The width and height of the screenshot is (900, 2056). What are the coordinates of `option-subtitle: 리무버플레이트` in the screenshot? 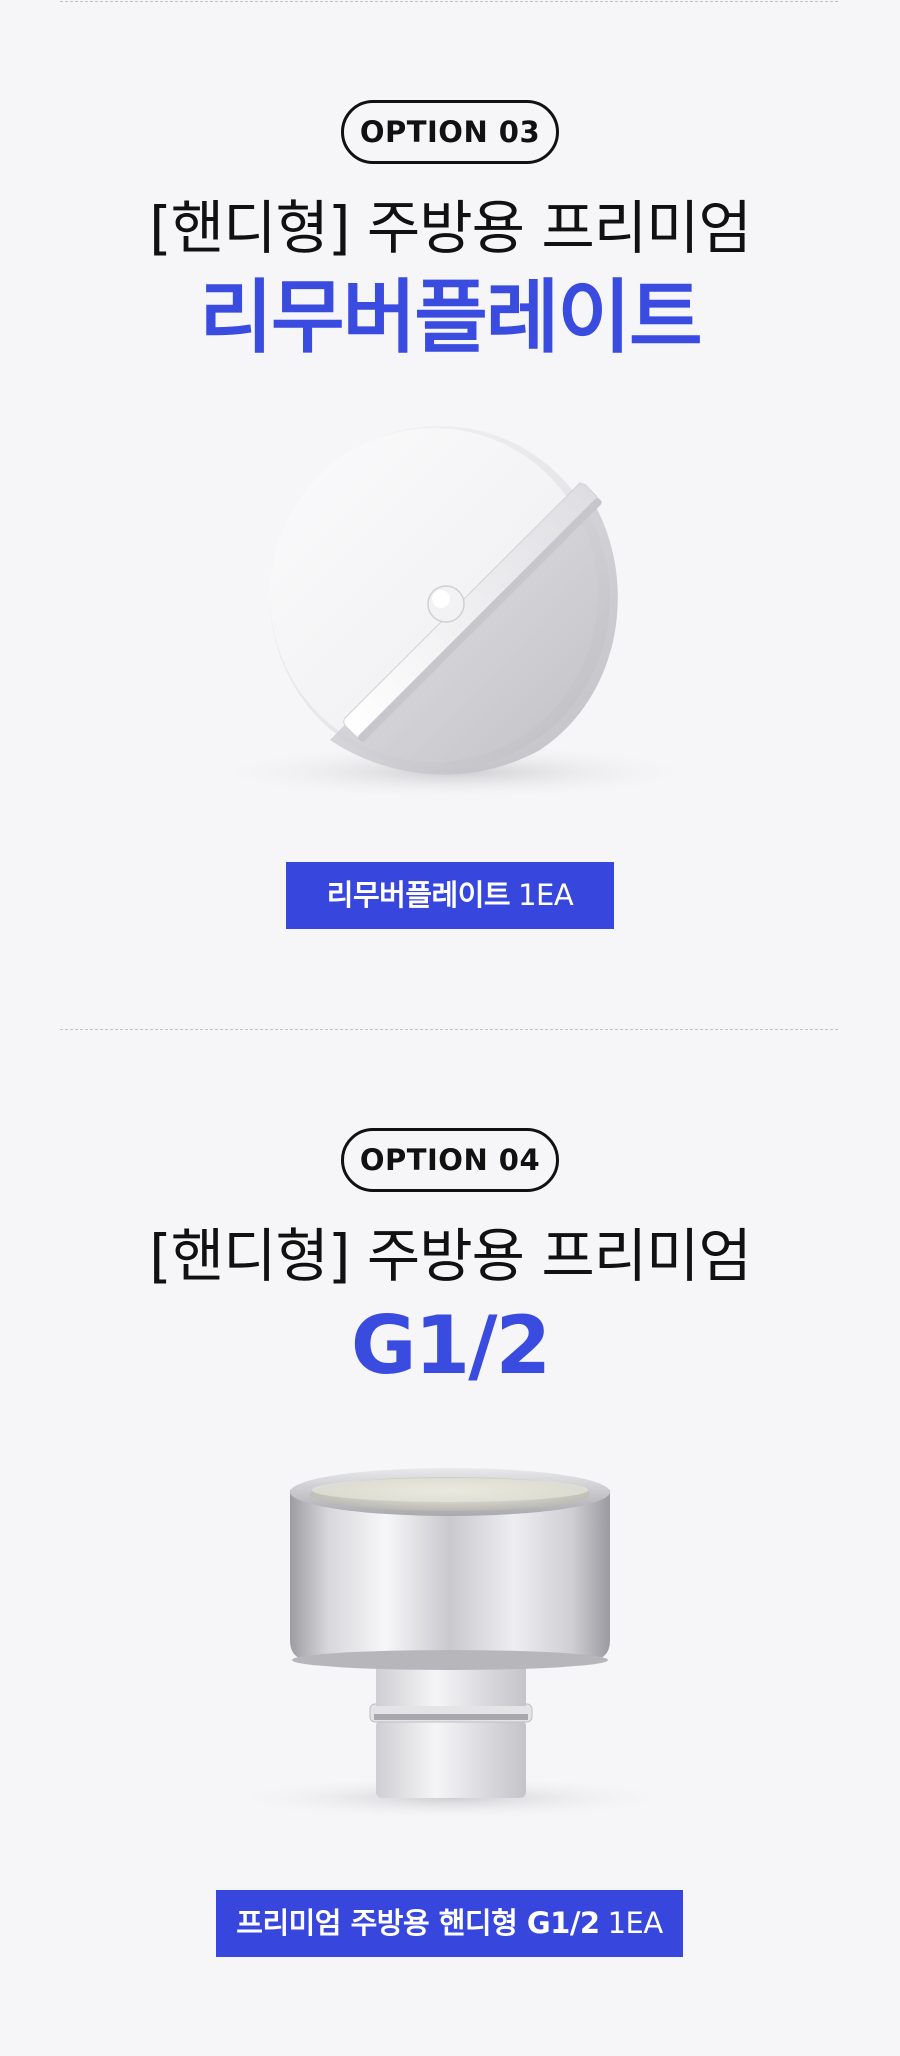 It's located at (450, 317).